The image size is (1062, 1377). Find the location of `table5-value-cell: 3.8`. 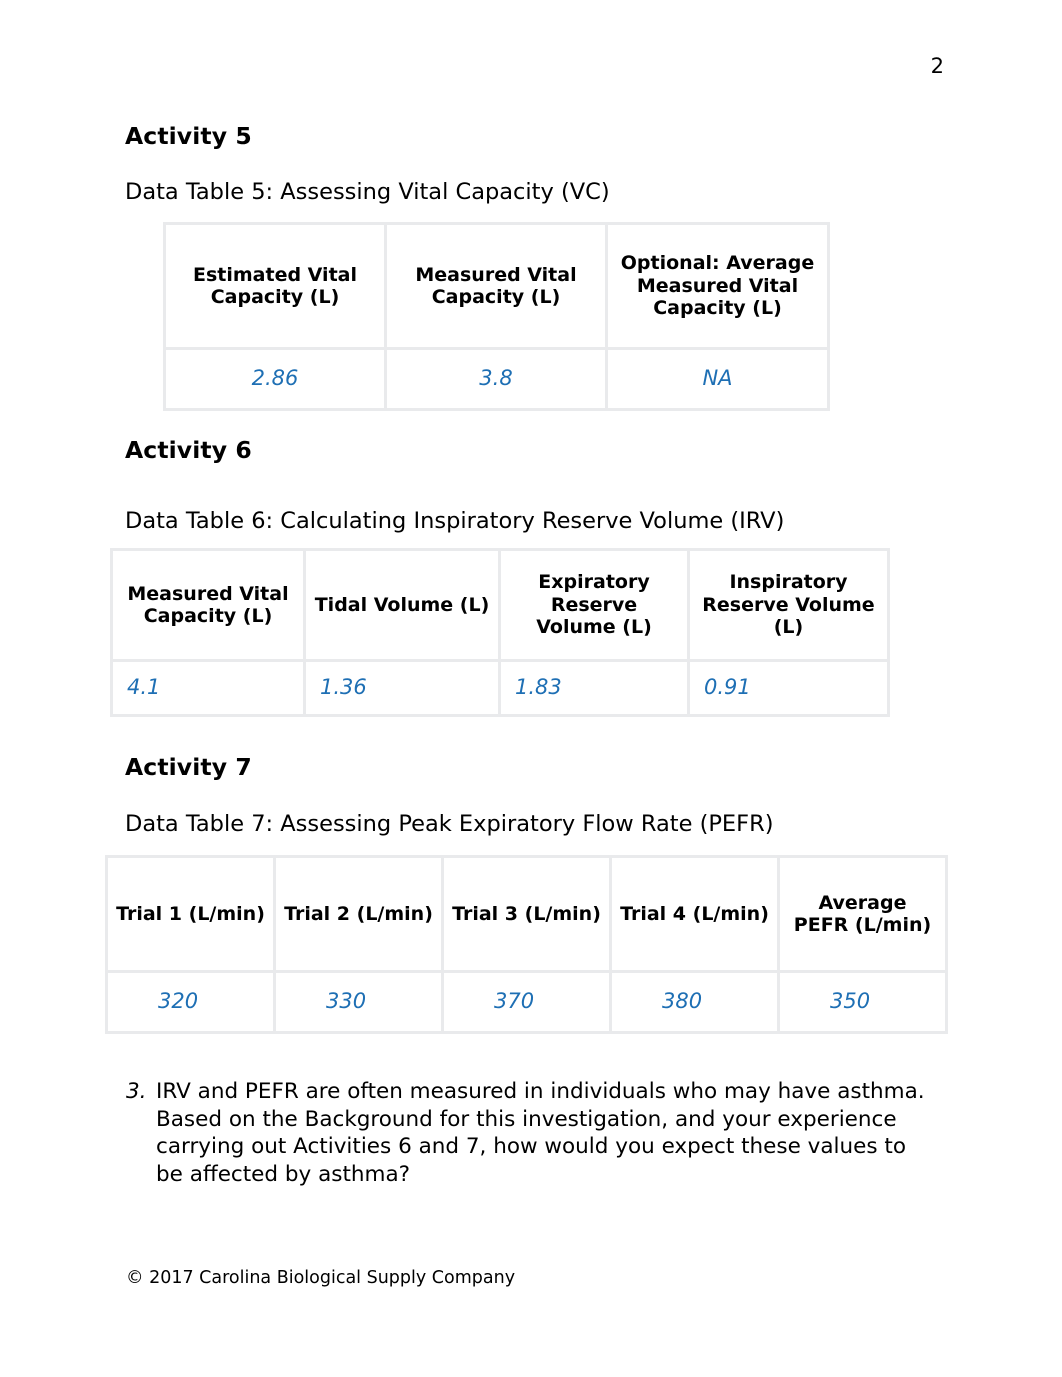

table5-value-cell: 3.8 is located at coordinates (496, 379).